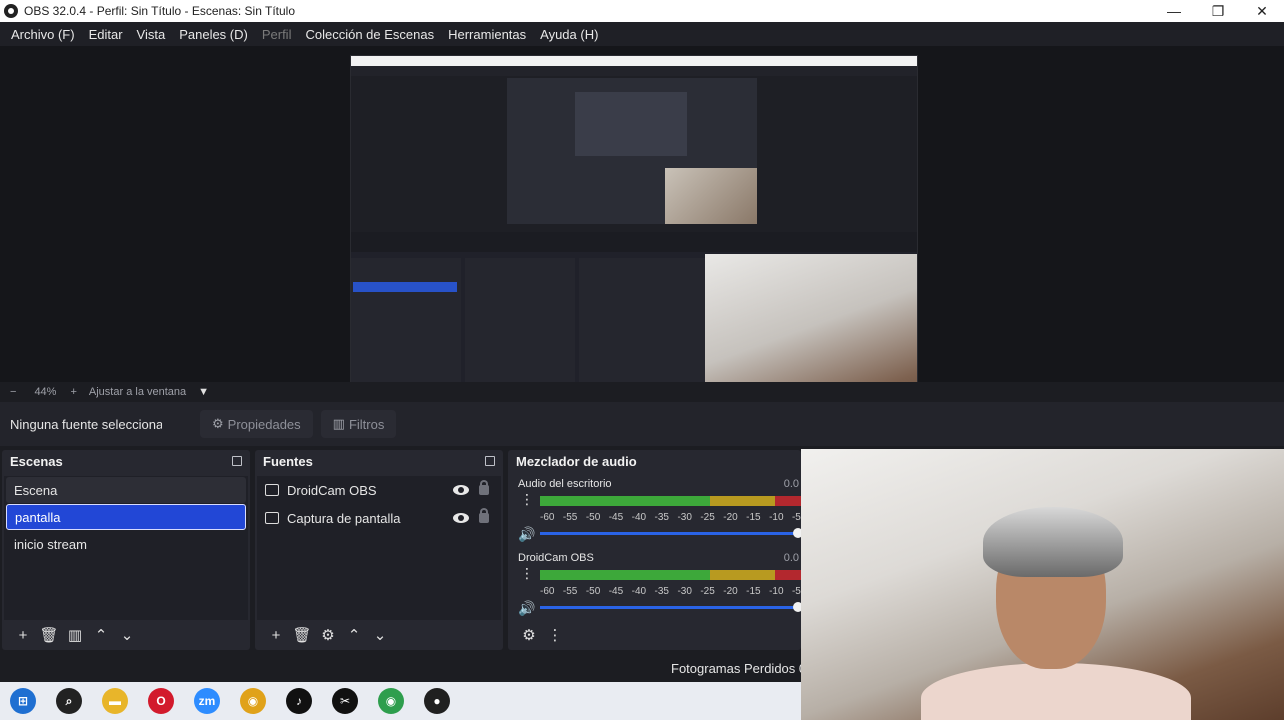 This screenshot has height=720, width=1284. Describe the element at coordinates (529, 635) in the screenshot. I see `advanced-audio-button: ⚙` at that location.